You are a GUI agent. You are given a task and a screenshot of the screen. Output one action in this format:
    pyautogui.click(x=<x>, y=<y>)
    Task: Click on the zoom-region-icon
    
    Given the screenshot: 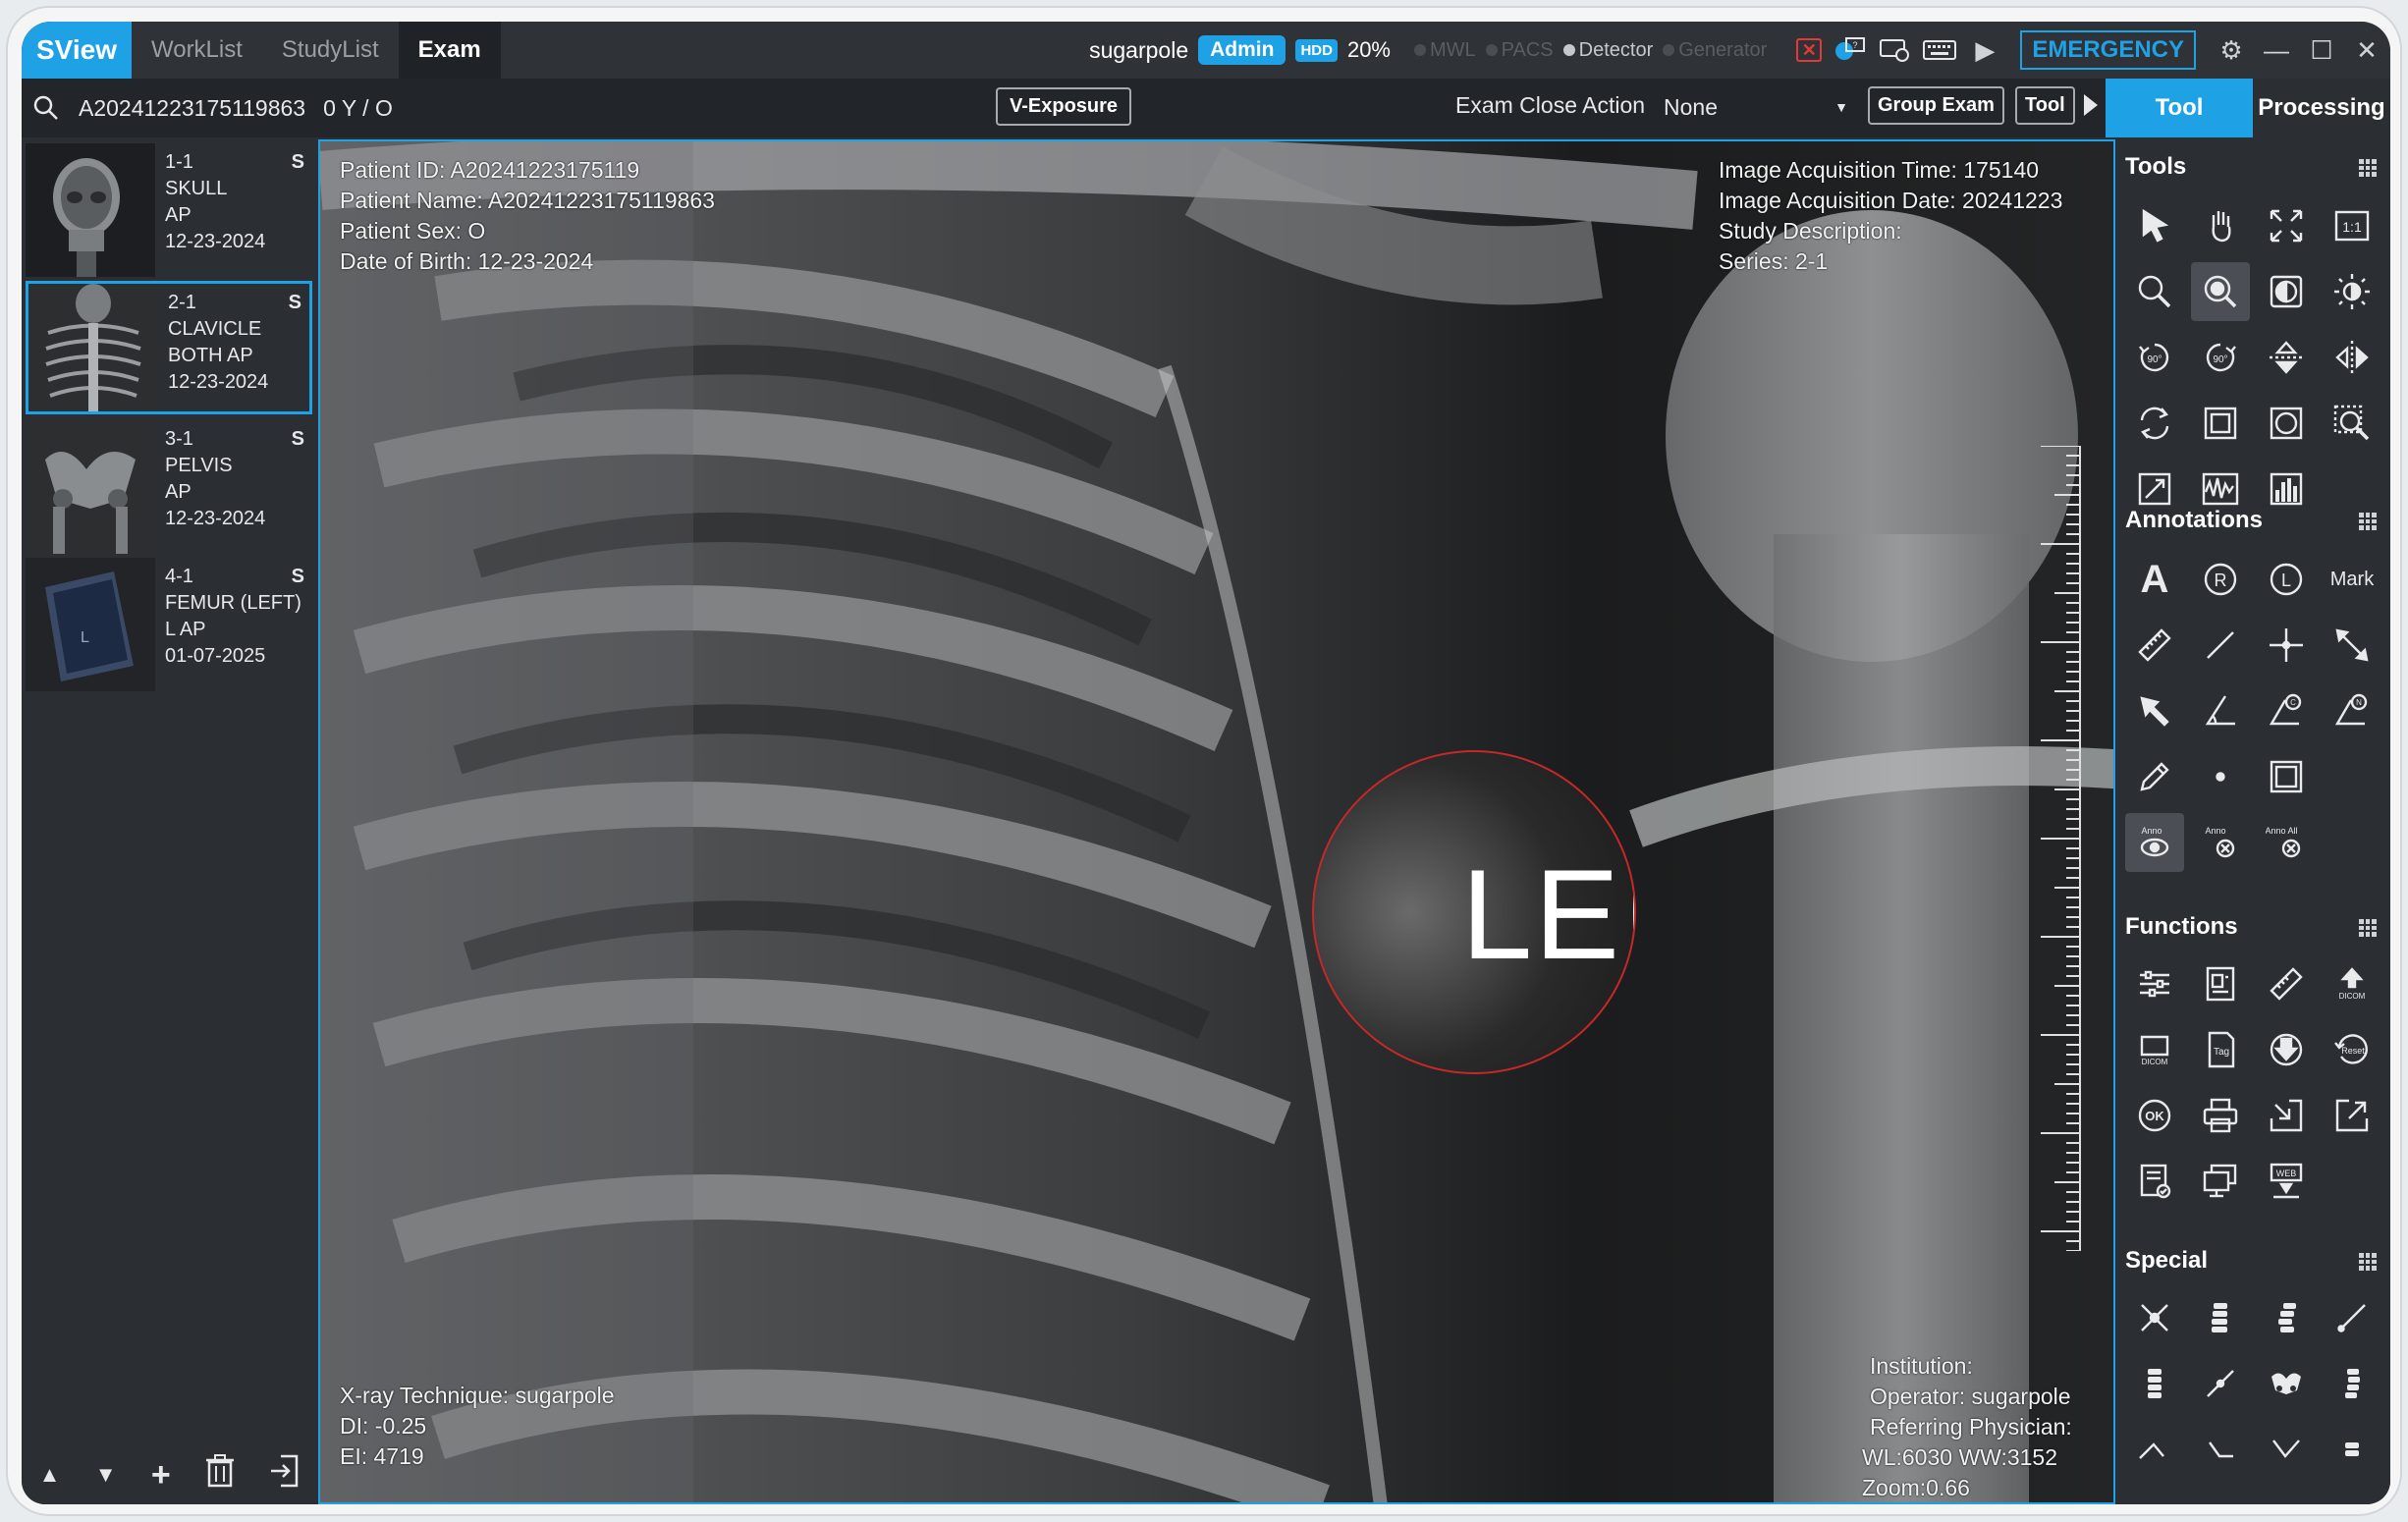 What is the action you would take?
    pyautogui.click(x=2352, y=423)
    